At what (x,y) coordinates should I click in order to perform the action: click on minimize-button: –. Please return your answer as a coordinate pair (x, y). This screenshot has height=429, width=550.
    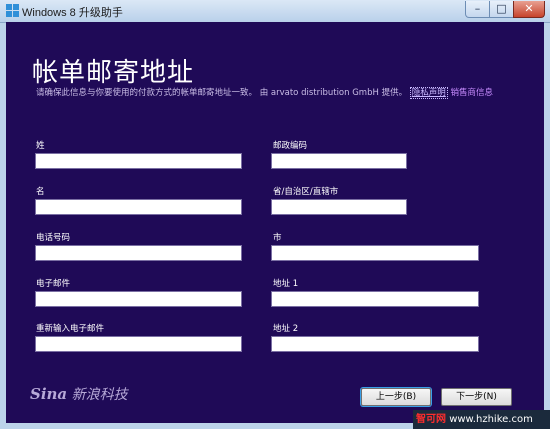
    Looking at the image, I should click on (477, 9).